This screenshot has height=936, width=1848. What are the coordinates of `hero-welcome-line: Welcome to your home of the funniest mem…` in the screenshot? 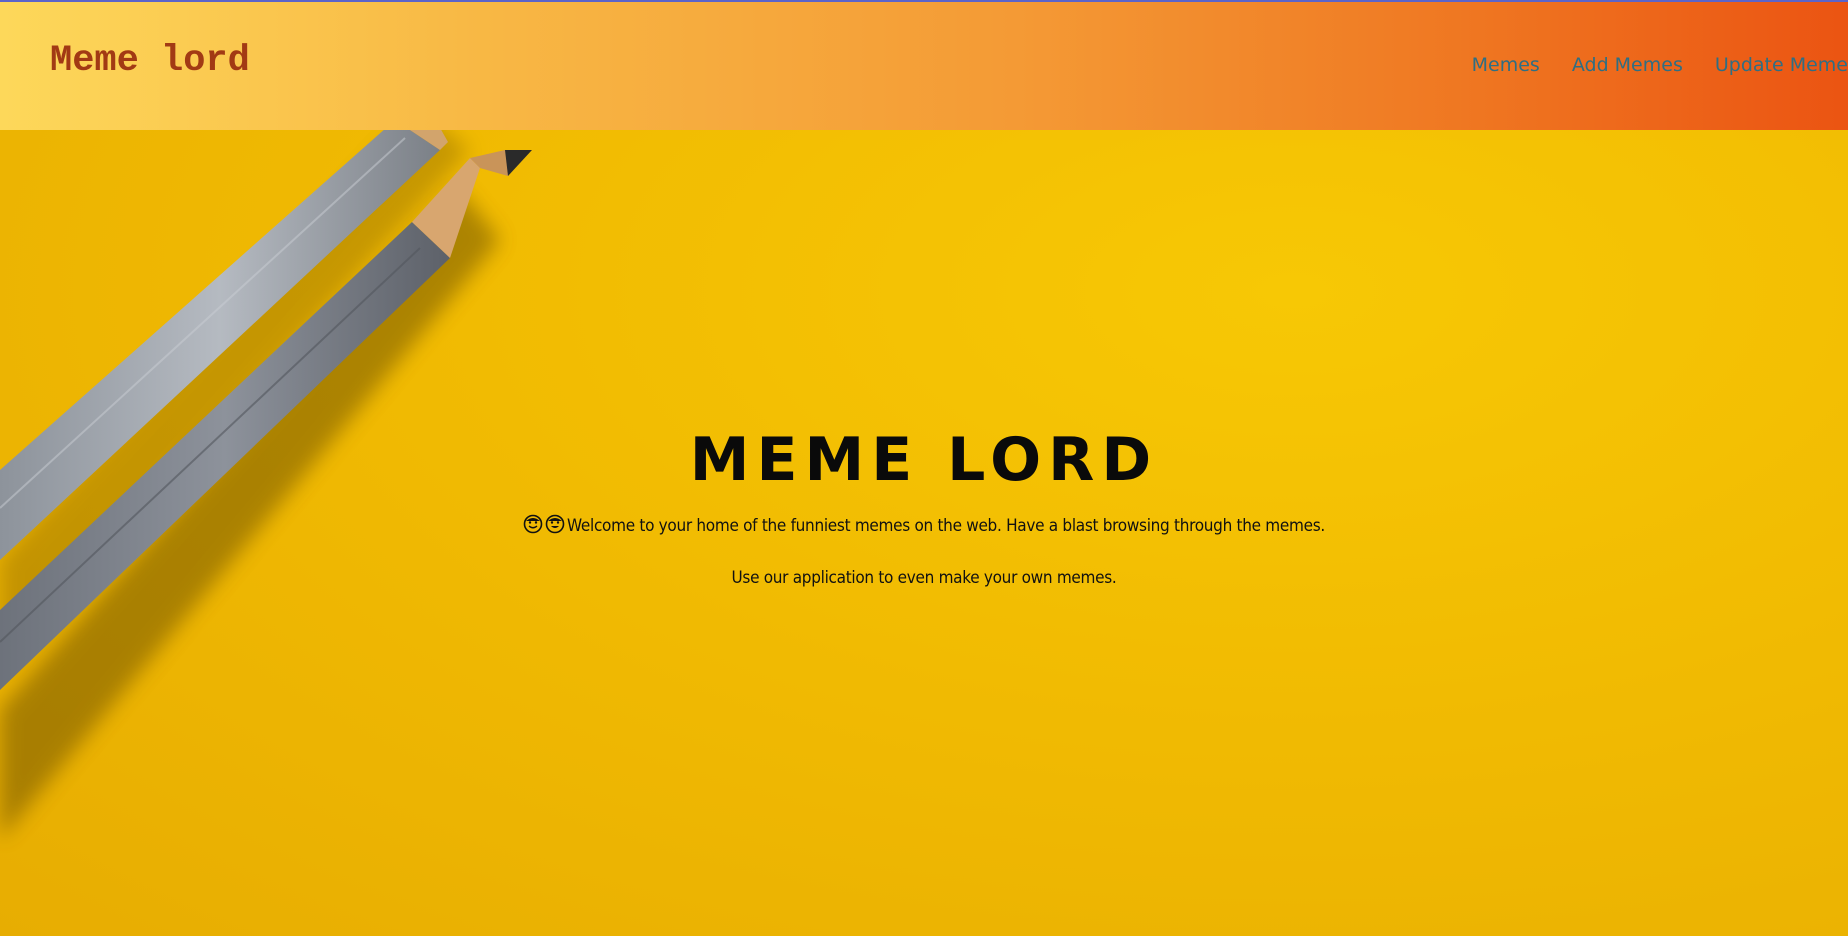 It's located at (946, 526).